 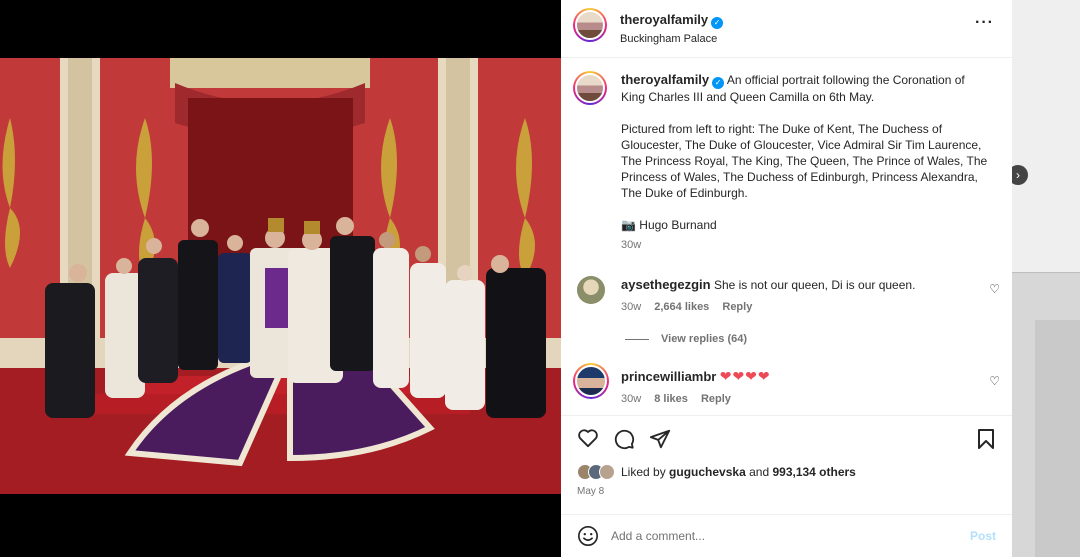 I want to click on view-replies-button: View replies (64), so click(x=686, y=339).